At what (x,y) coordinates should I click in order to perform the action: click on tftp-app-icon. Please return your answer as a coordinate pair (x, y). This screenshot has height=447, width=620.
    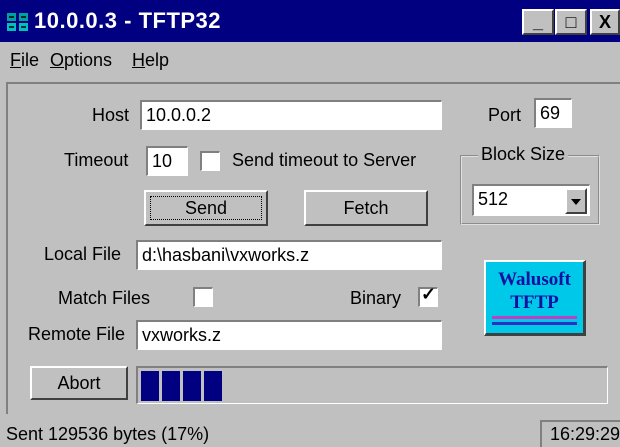
    Looking at the image, I should click on (17, 22).